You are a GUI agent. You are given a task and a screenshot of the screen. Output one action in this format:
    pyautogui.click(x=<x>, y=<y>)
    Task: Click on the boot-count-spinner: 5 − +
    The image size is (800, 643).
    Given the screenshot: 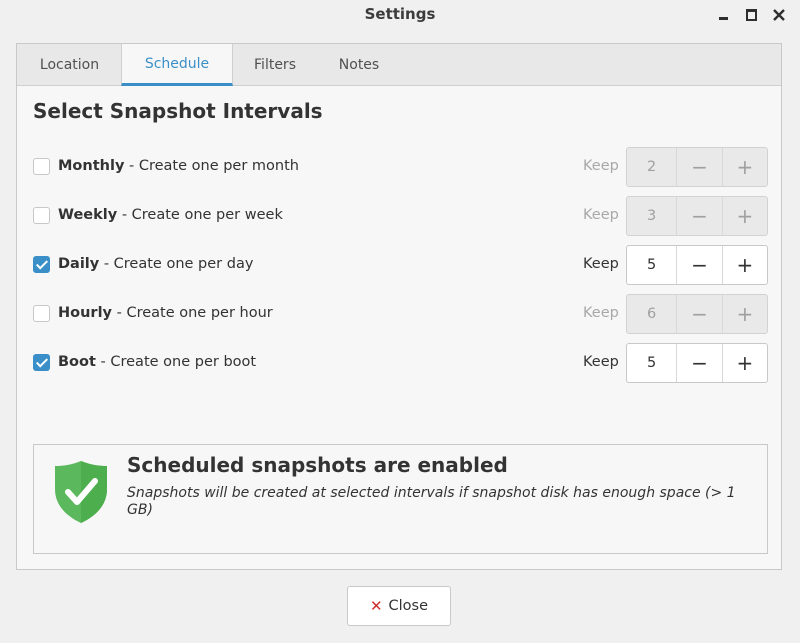 What is the action you would take?
    pyautogui.click(x=697, y=363)
    